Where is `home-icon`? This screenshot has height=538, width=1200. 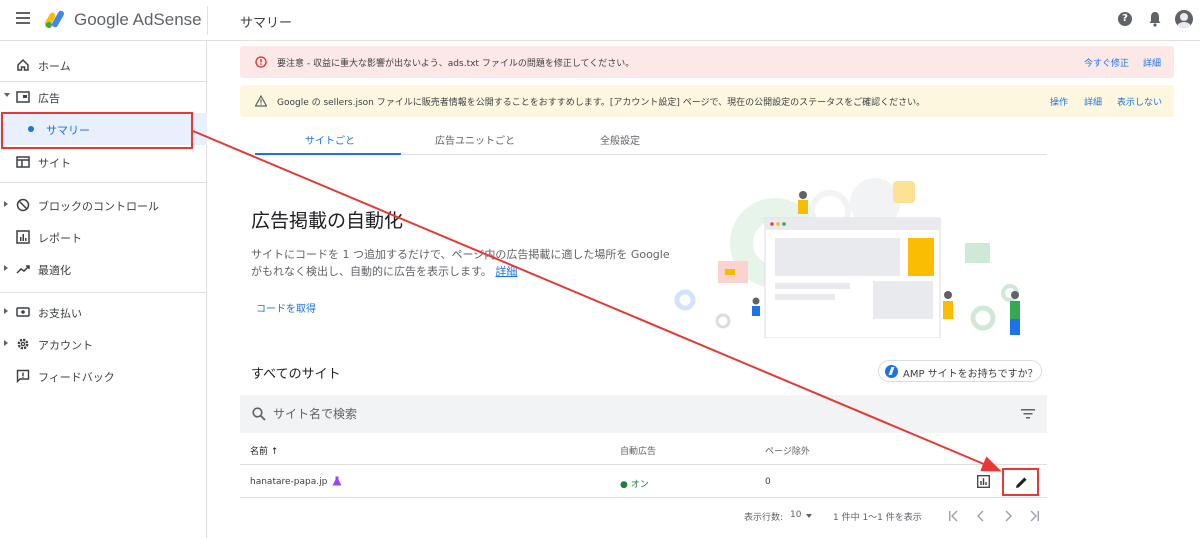
home-icon is located at coordinates (23, 64).